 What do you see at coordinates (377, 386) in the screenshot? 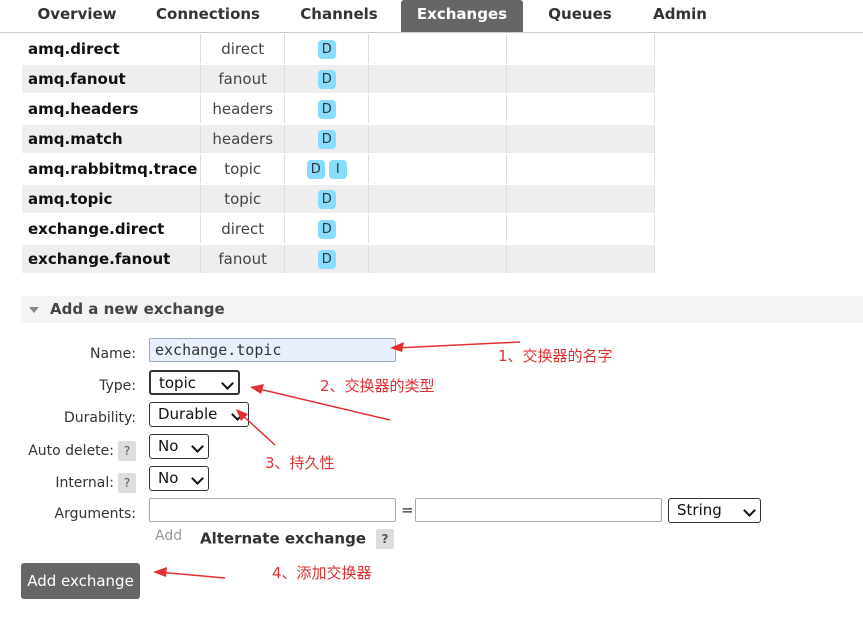
I see `annotation-exchange-type: 2、交换器的类型` at bounding box center [377, 386].